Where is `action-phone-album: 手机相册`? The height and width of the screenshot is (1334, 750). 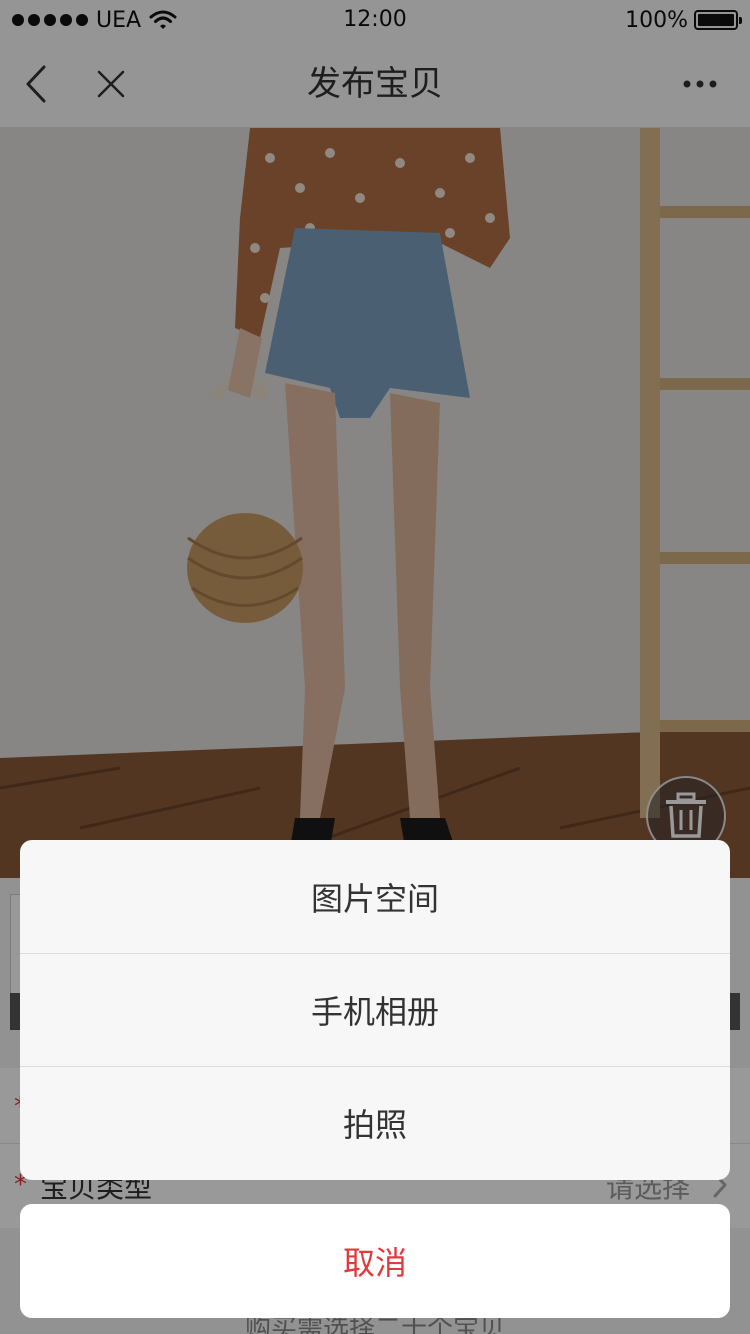
action-phone-album: 手机相册 is located at coordinates (375, 1009).